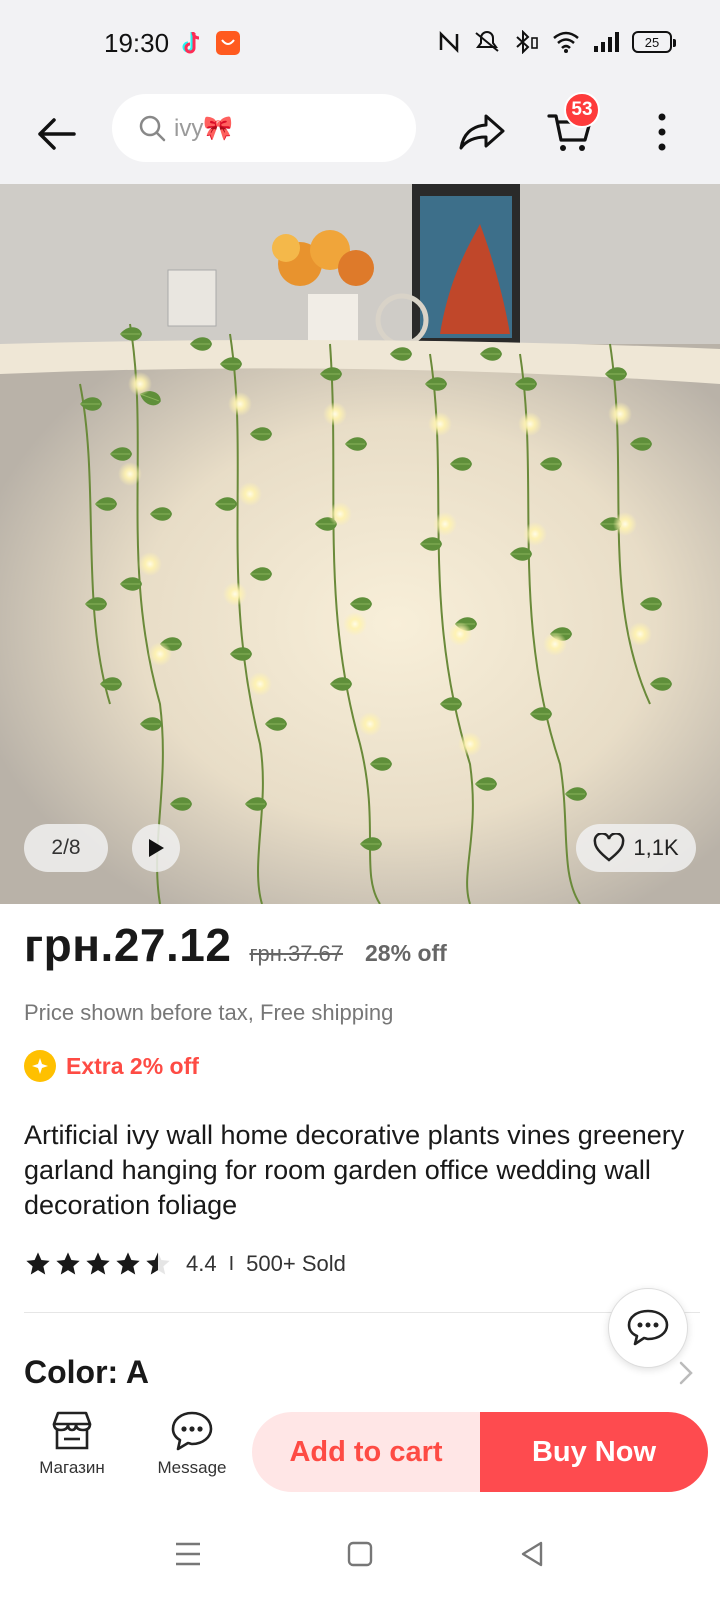 The width and height of the screenshot is (720, 1600). Describe the element at coordinates (487, 41) in the screenshot. I see `mute-icon` at that location.